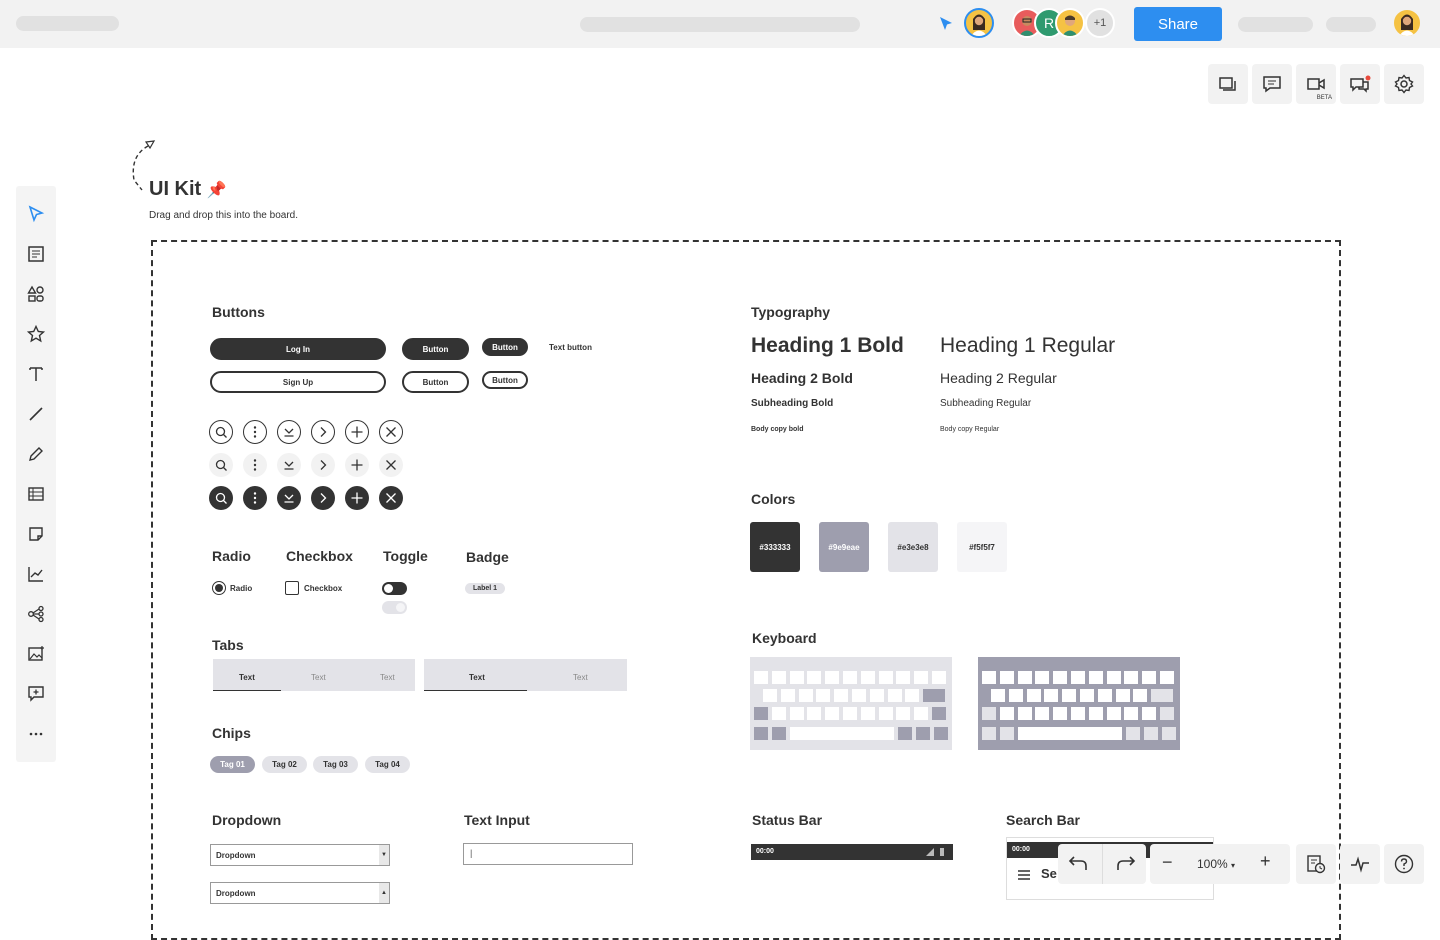 The image size is (1440, 940). I want to click on text-input: |, so click(548, 854).